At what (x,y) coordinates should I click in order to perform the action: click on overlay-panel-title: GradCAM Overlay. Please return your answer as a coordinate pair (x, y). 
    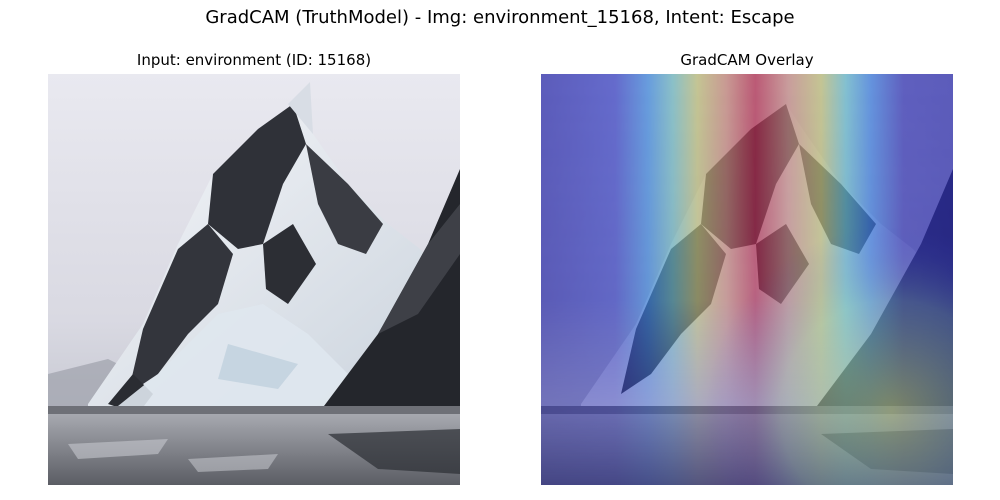
    Looking at the image, I should click on (747, 60).